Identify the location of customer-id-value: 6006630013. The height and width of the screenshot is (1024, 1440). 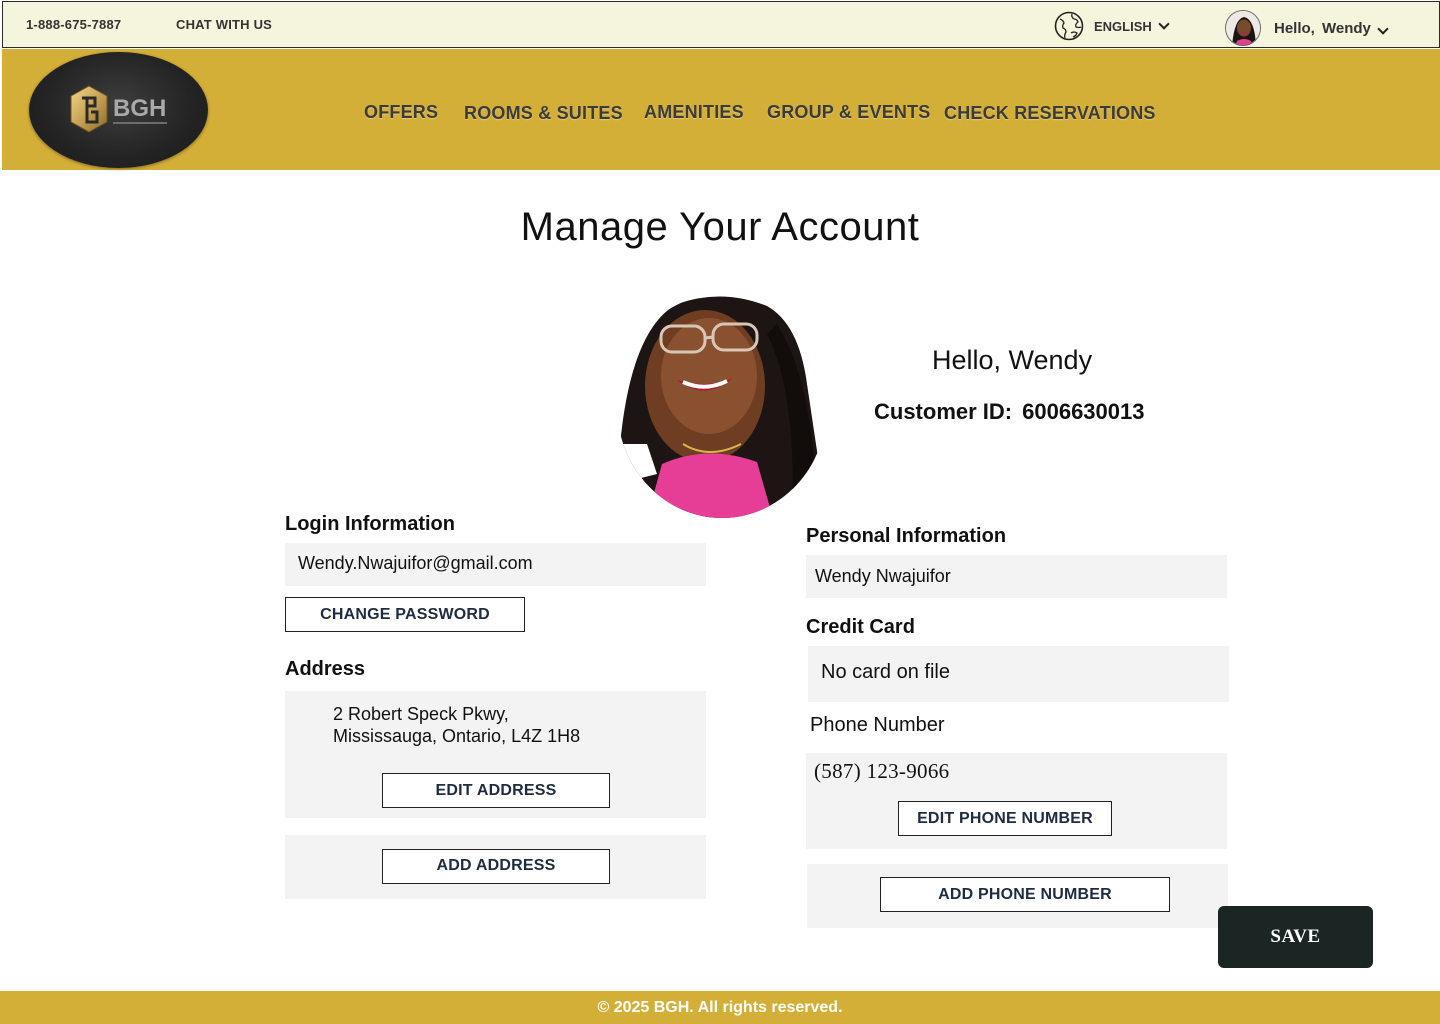
(1083, 411).